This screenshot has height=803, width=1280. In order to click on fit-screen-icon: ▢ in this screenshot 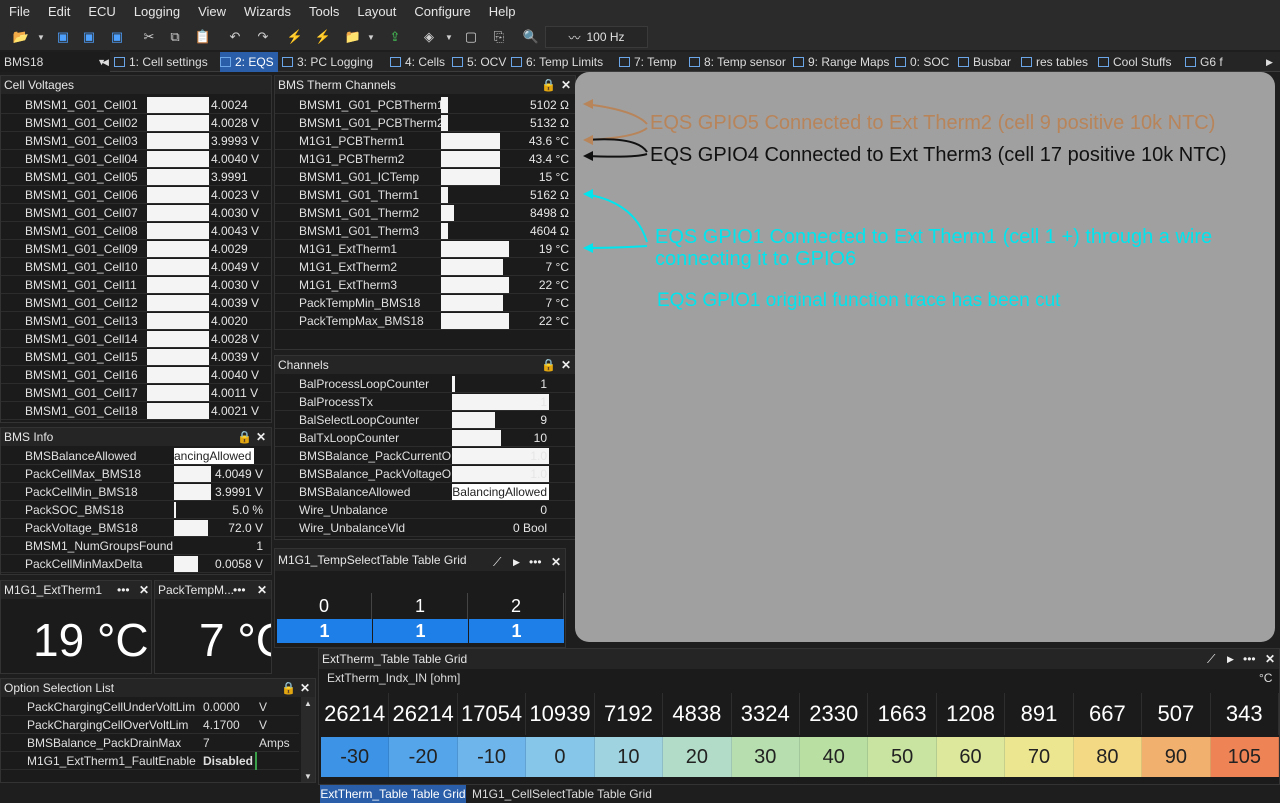, I will do `click(471, 37)`.